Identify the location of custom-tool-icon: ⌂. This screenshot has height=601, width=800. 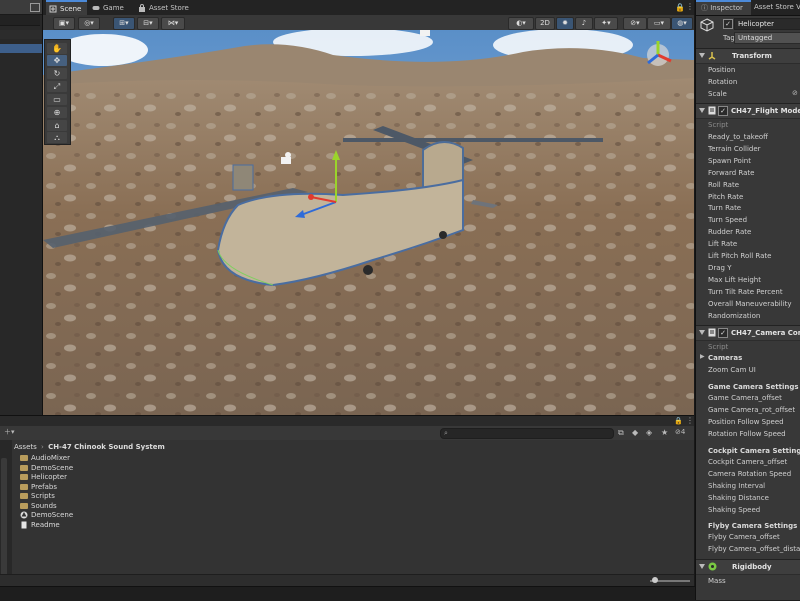
(57, 125).